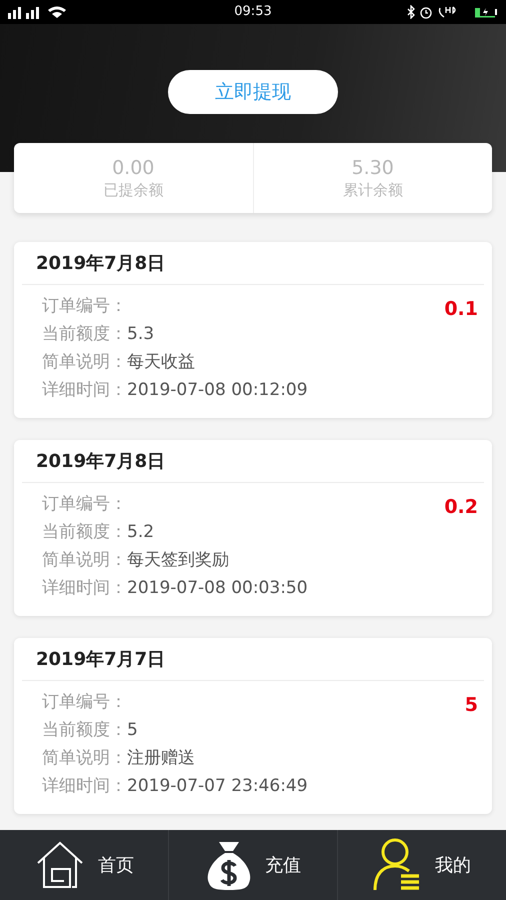 The height and width of the screenshot is (900, 506). What do you see at coordinates (217, 390) in the screenshot?
I see `field-value: 2019-07-08 00:12:09` at bounding box center [217, 390].